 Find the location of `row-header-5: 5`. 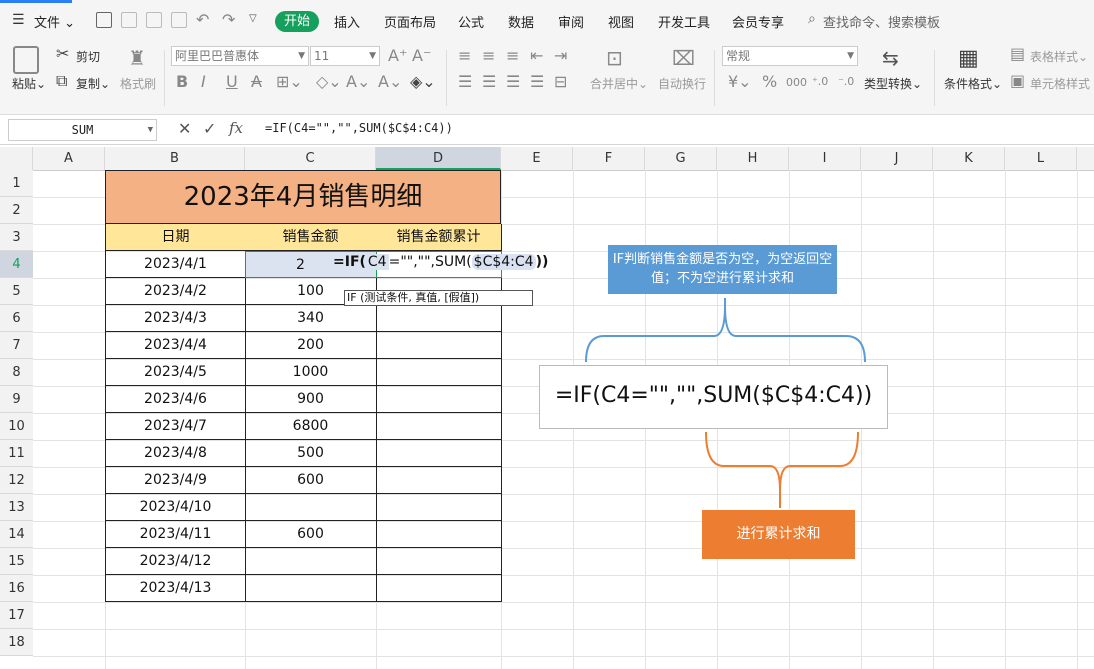

row-header-5: 5 is located at coordinates (16, 291).